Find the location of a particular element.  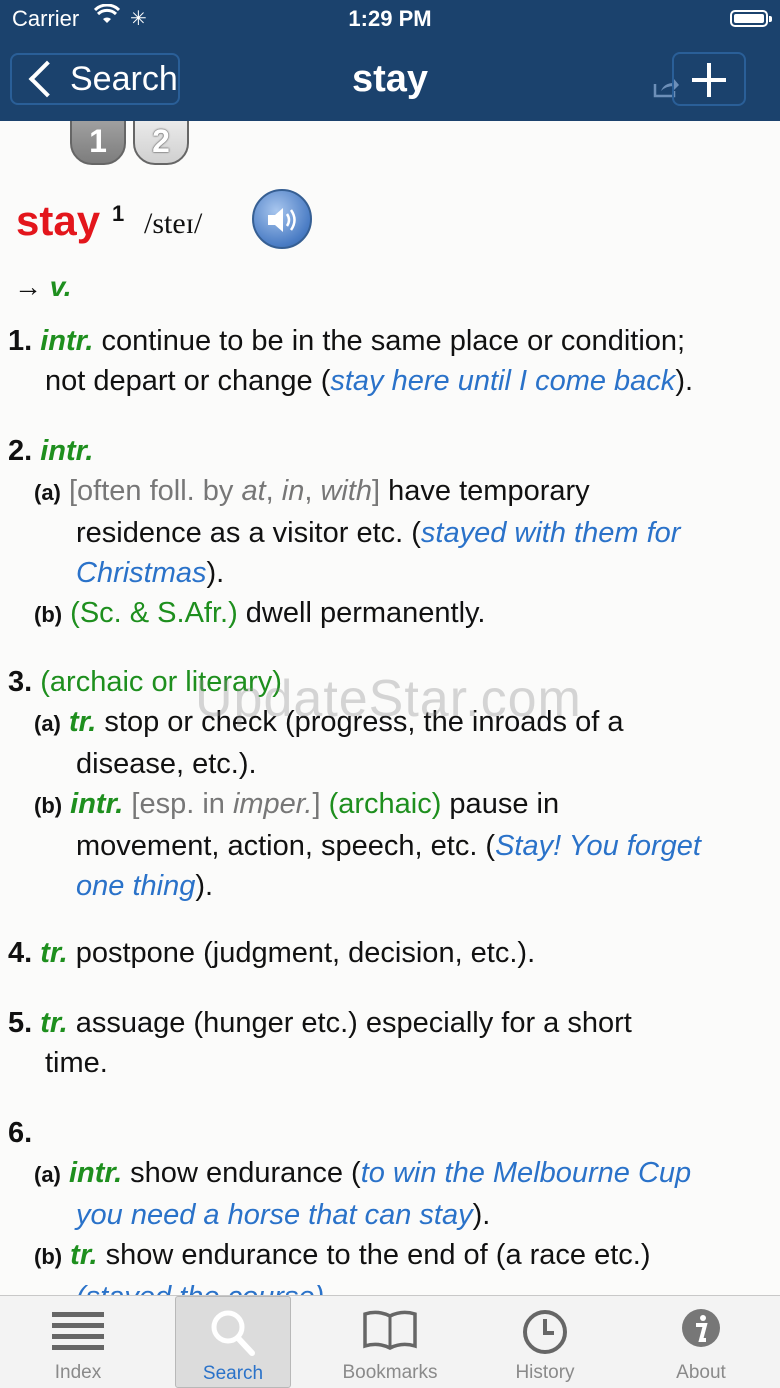

status-bar: Carrier ✳ 1:29 PM is located at coordinates (390, 20).